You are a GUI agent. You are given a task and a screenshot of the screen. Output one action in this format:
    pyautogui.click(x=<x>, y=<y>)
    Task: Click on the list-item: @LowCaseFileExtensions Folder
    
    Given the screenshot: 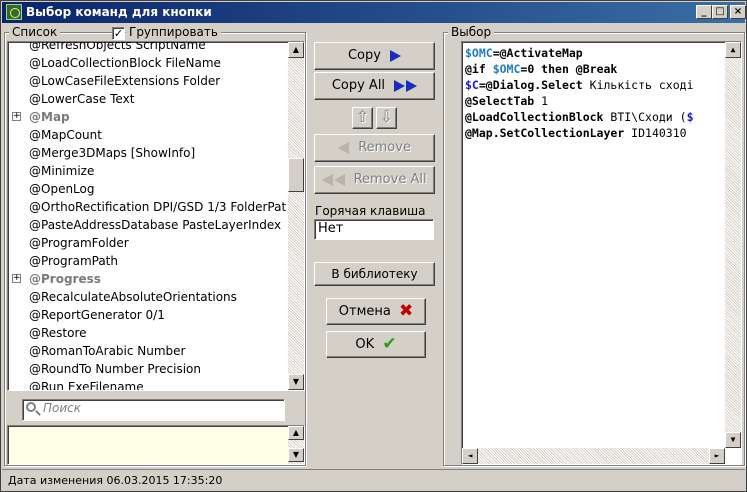 What is the action you would take?
    pyautogui.click(x=124, y=81)
    